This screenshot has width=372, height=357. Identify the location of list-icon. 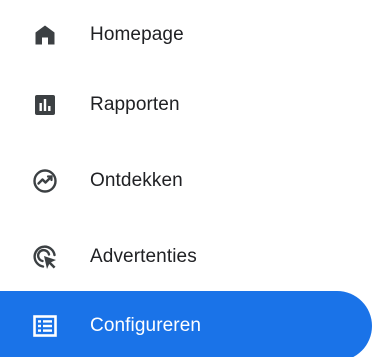
(45, 326).